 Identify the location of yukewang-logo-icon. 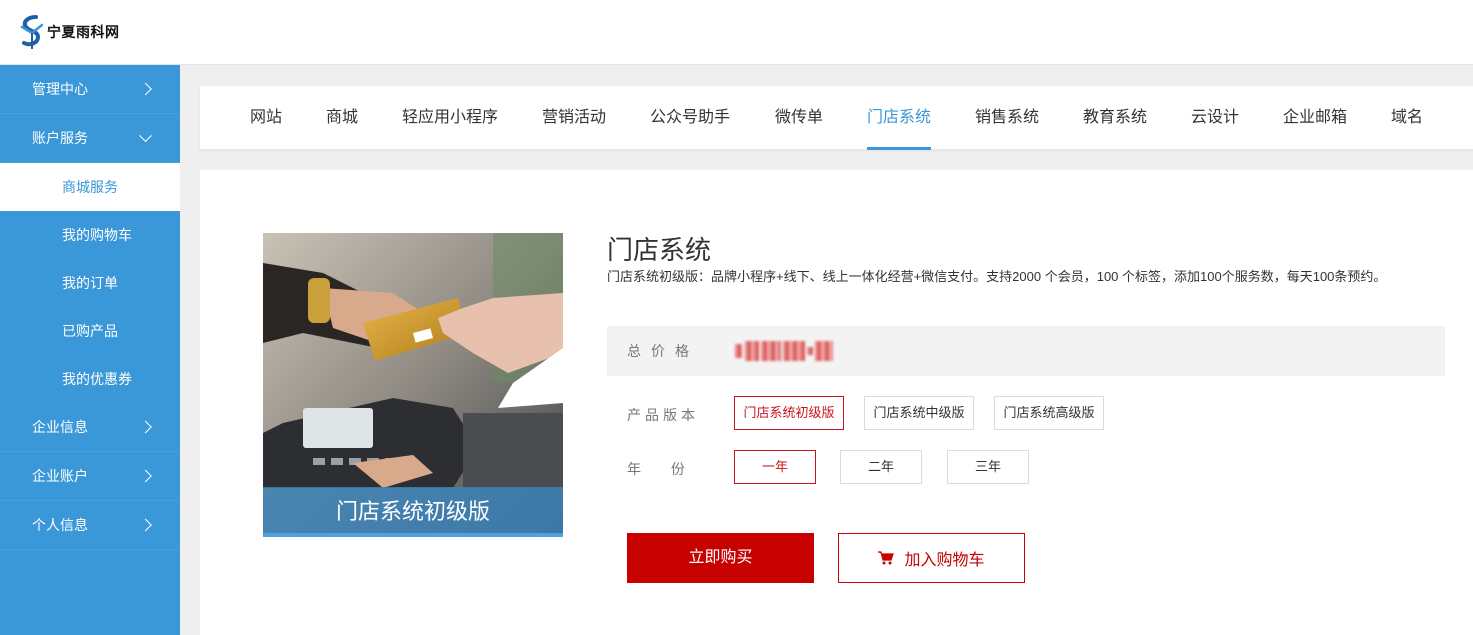
(32, 32).